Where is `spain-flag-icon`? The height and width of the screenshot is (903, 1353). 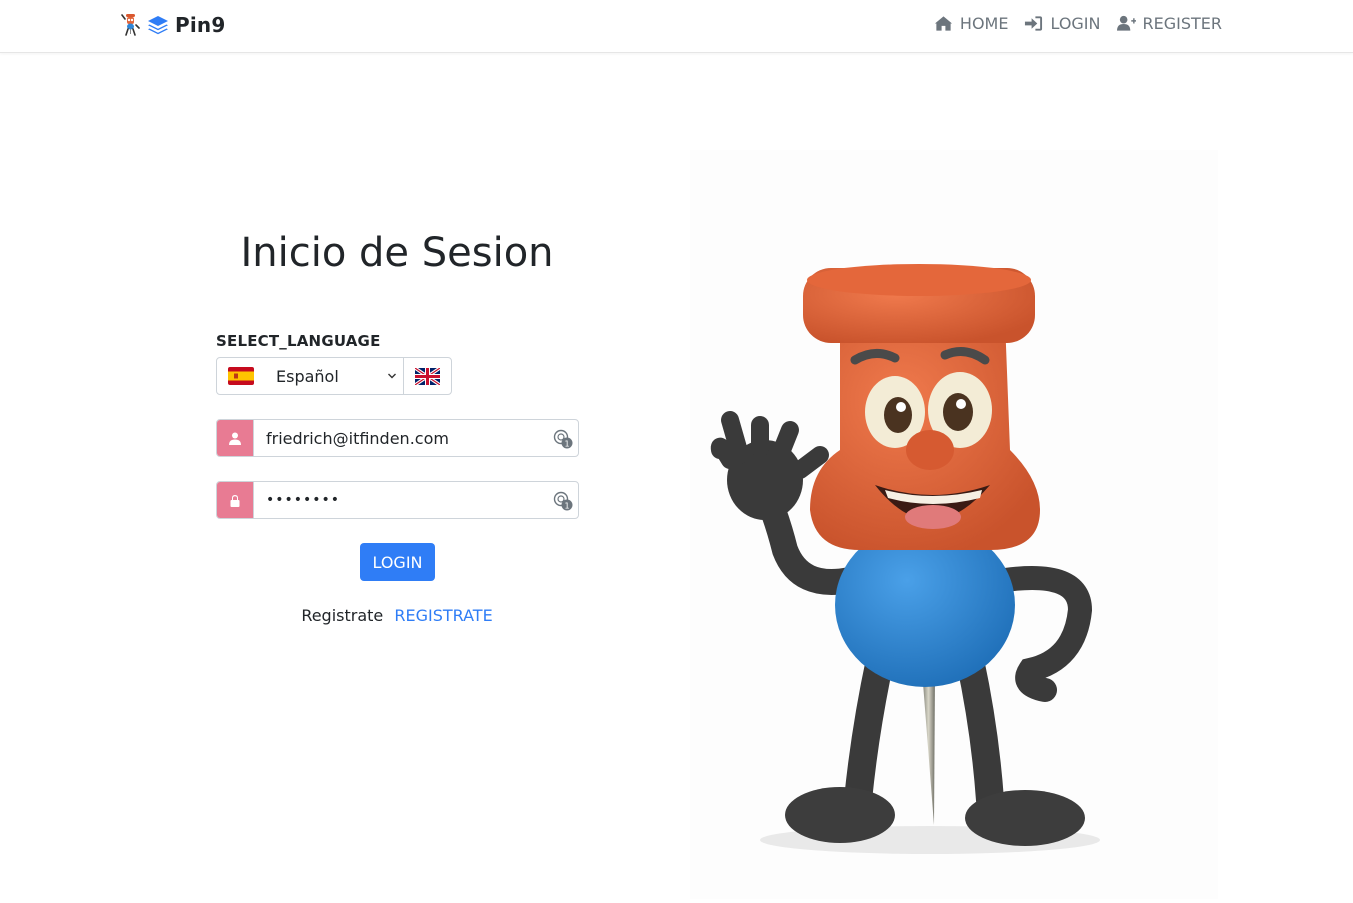 spain-flag-icon is located at coordinates (241, 376).